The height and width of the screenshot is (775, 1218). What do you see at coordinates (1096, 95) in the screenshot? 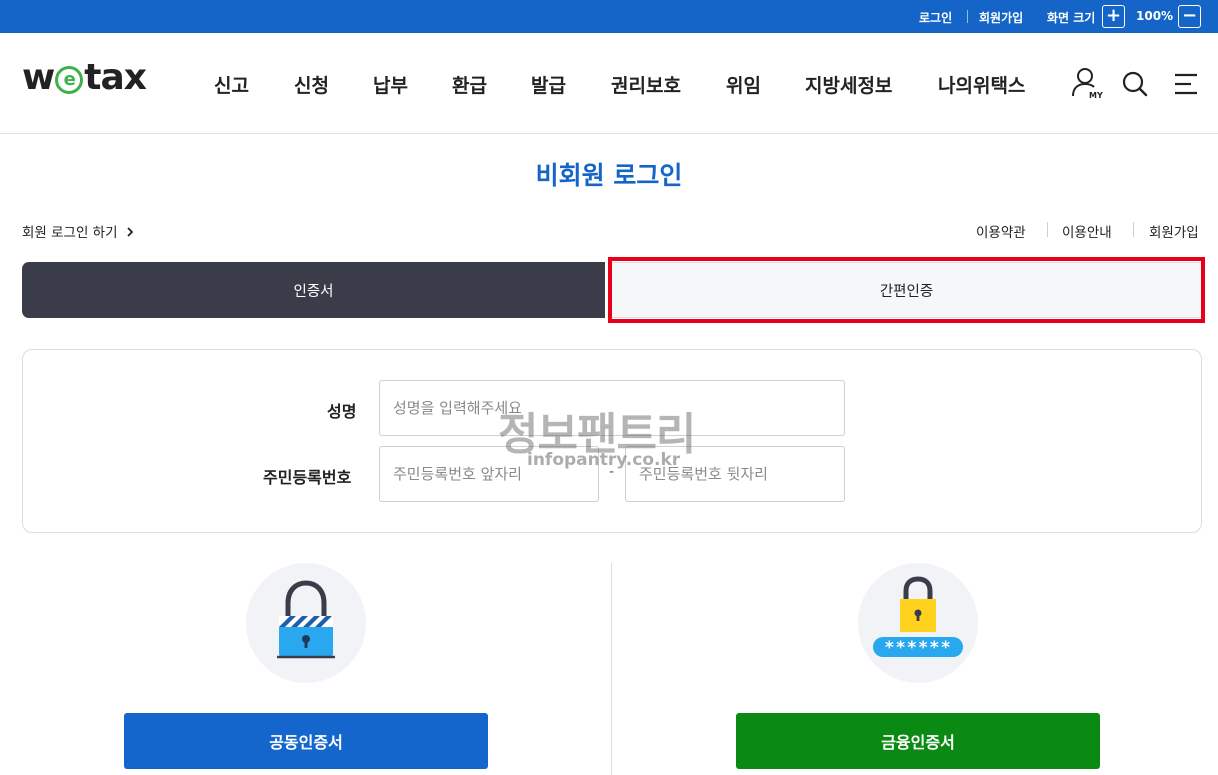
I see `my-badge: MY` at bounding box center [1096, 95].